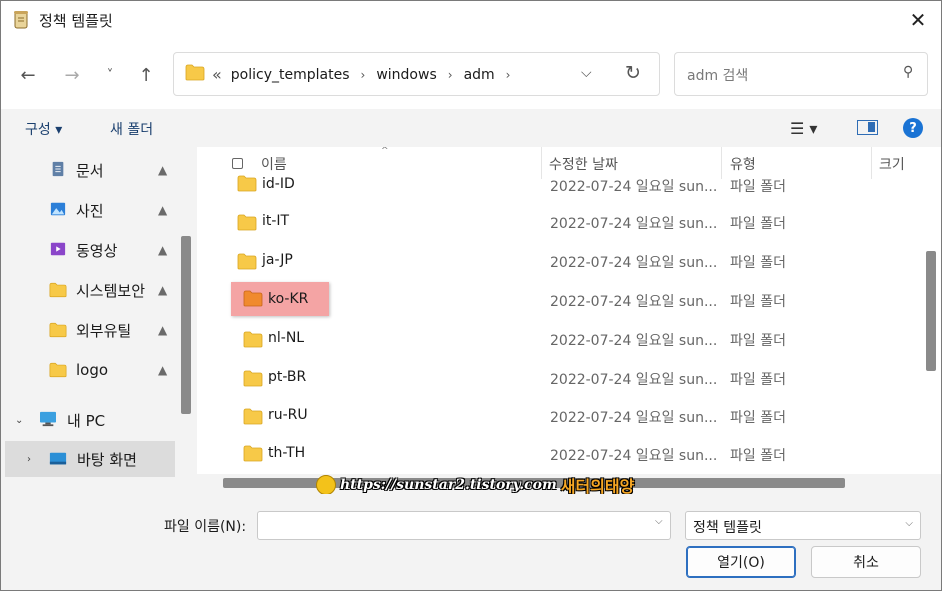 The image size is (942, 591). I want to click on vertical-scrollbar-thumb, so click(931, 311).